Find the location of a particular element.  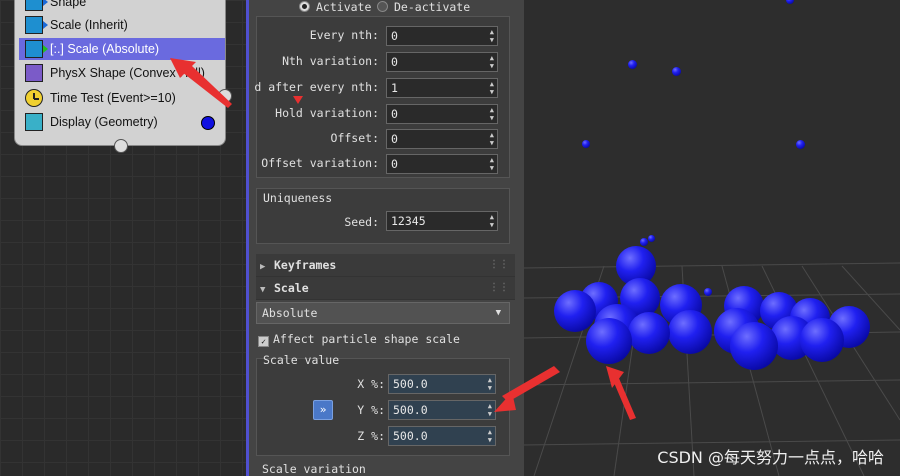

operator-scale-absolute: [:.] Scale (Absolute) is located at coordinates (122, 49).